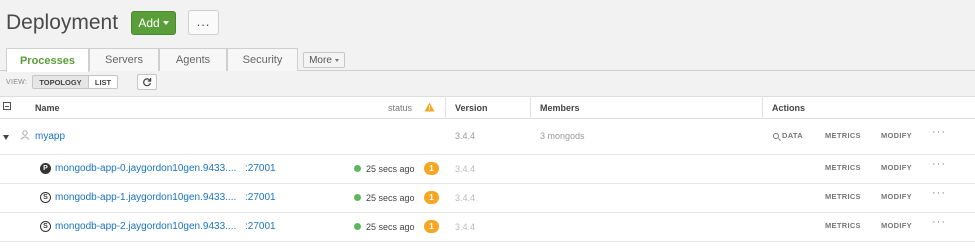 Image resolution: width=975 pixels, height=252 pixels. What do you see at coordinates (193, 59) in the screenshot?
I see `tab-agents: Agents` at bounding box center [193, 59].